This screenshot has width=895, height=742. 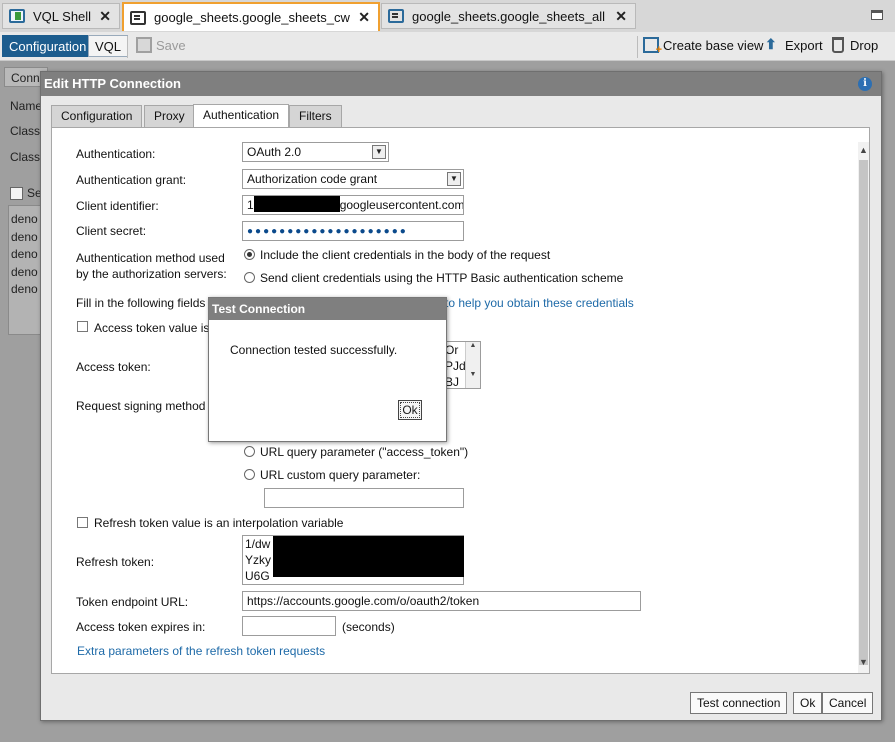 I want to click on create-view-icon: +, so click(x=652, y=46).